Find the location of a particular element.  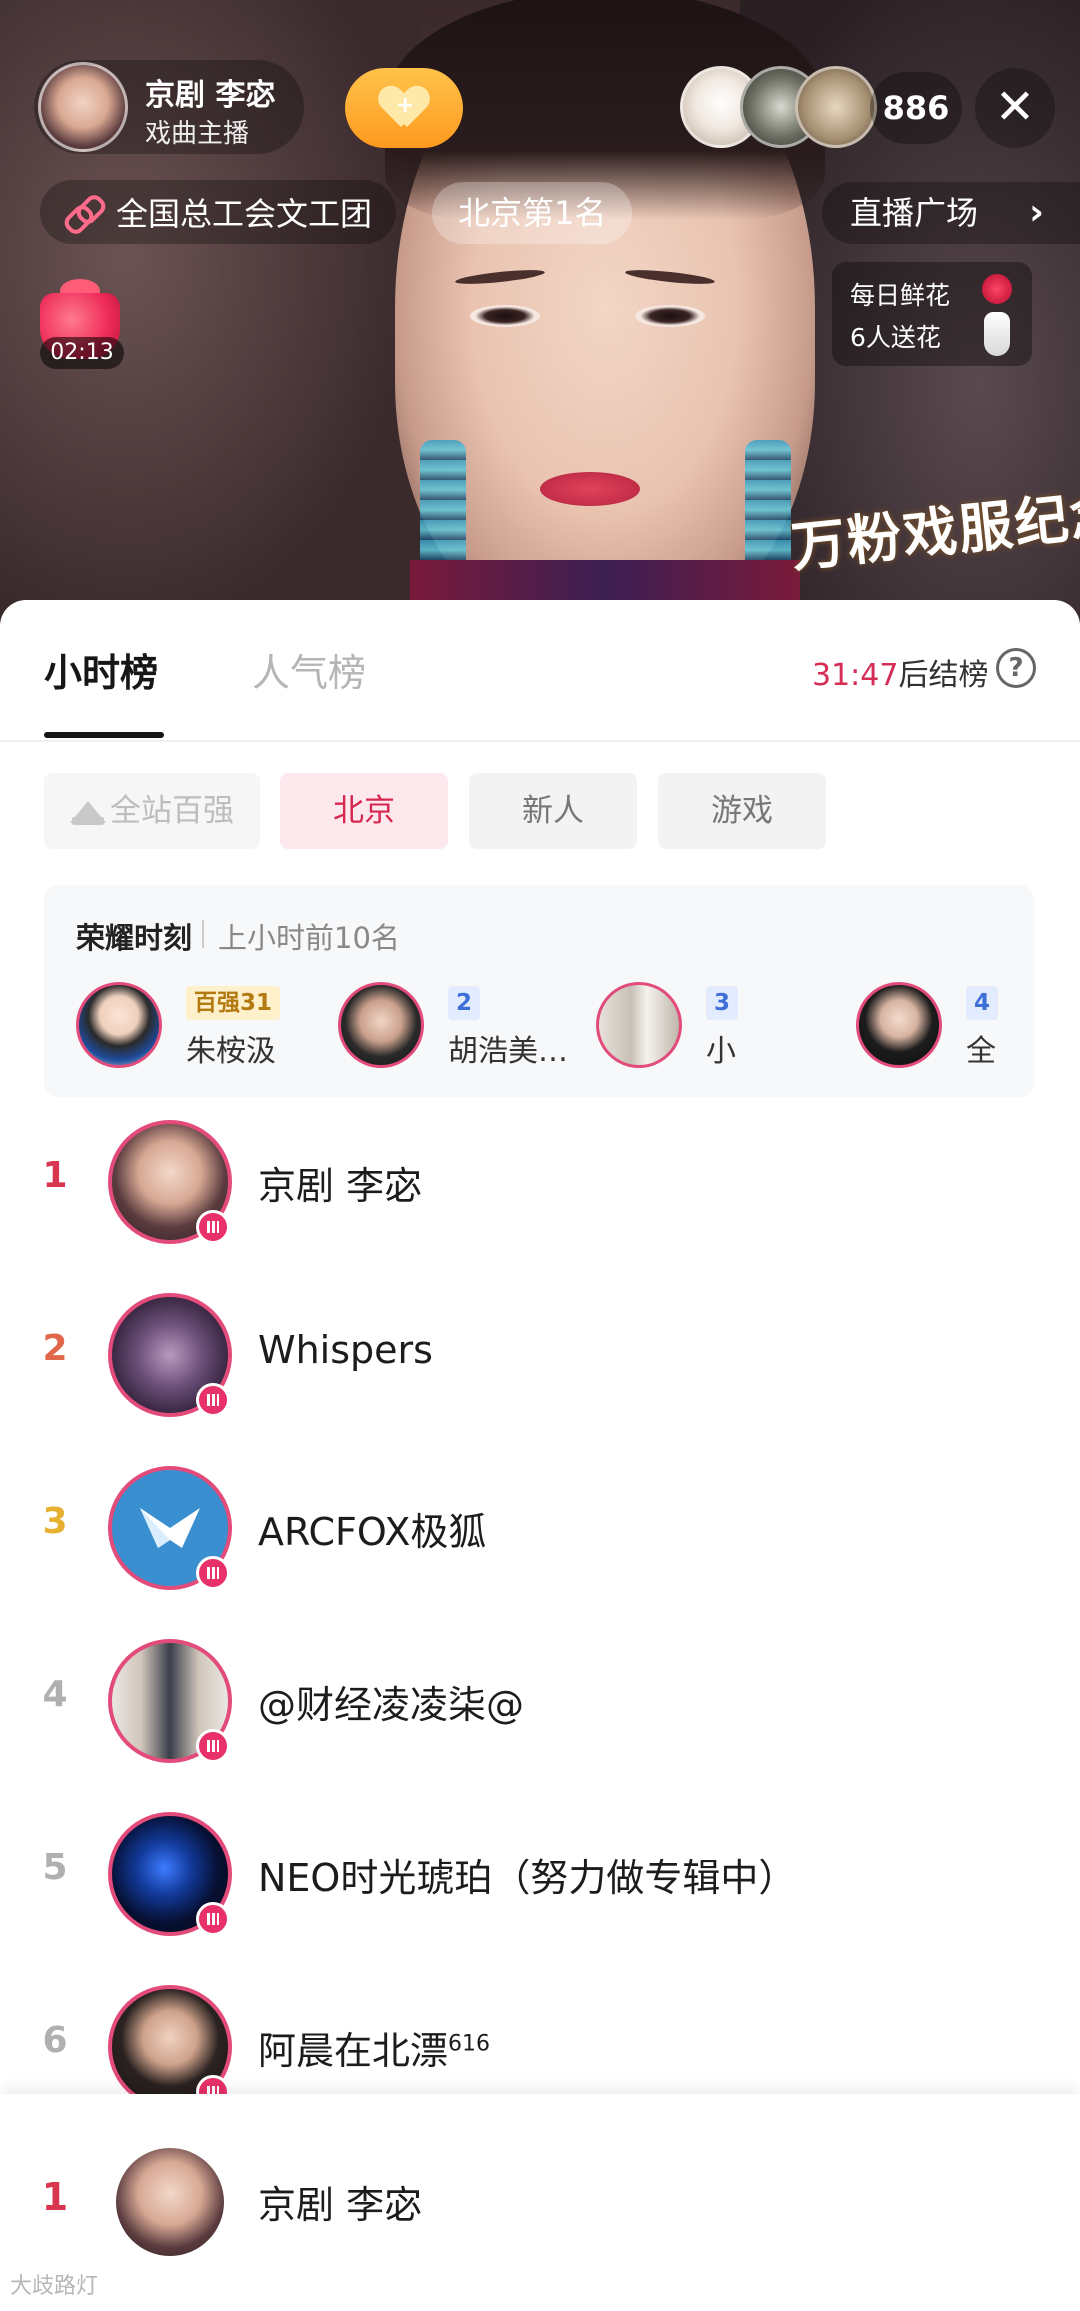

rank-number: 4 is located at coordinates (55, 1694).